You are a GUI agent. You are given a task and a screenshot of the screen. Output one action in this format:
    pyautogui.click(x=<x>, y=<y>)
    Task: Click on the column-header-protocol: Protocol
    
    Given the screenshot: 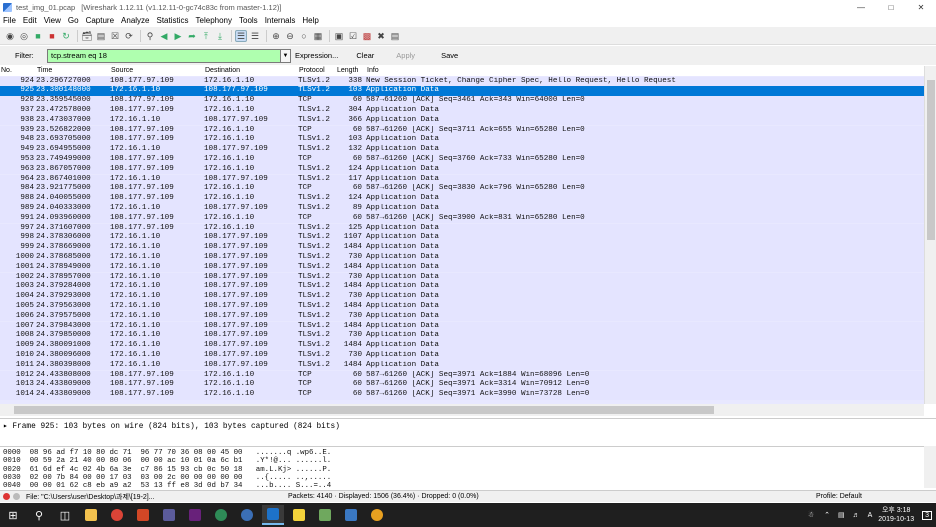 What is the action you would take?
    pyautogui.click(x=318, y=71)
    